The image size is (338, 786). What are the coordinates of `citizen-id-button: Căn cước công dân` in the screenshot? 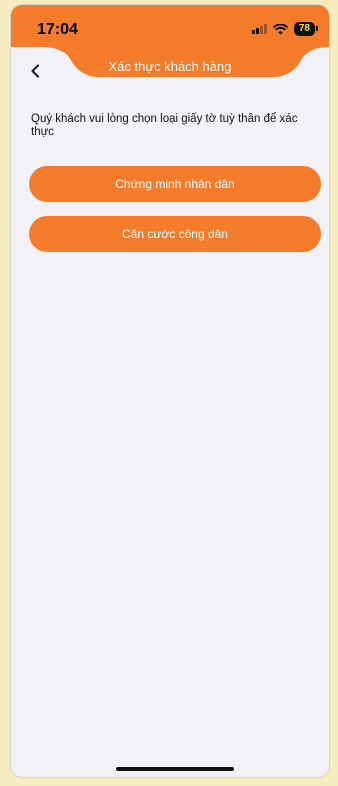 It's located at (175, 234).